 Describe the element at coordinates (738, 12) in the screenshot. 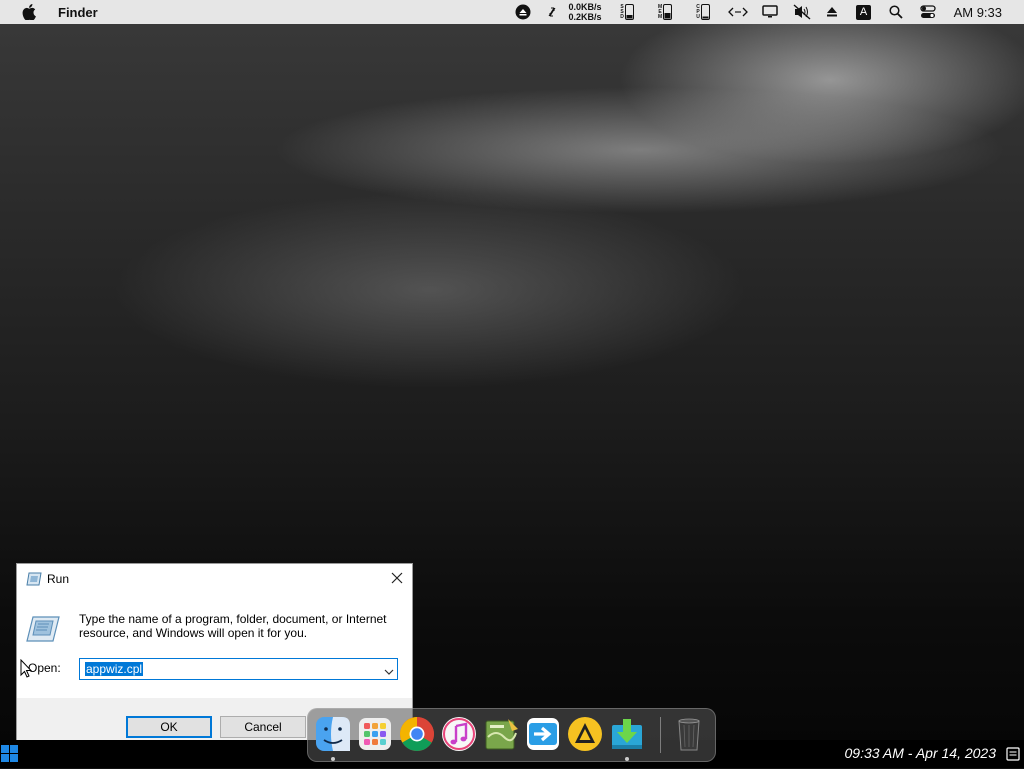

I see `code-brackets-icon` at that location.